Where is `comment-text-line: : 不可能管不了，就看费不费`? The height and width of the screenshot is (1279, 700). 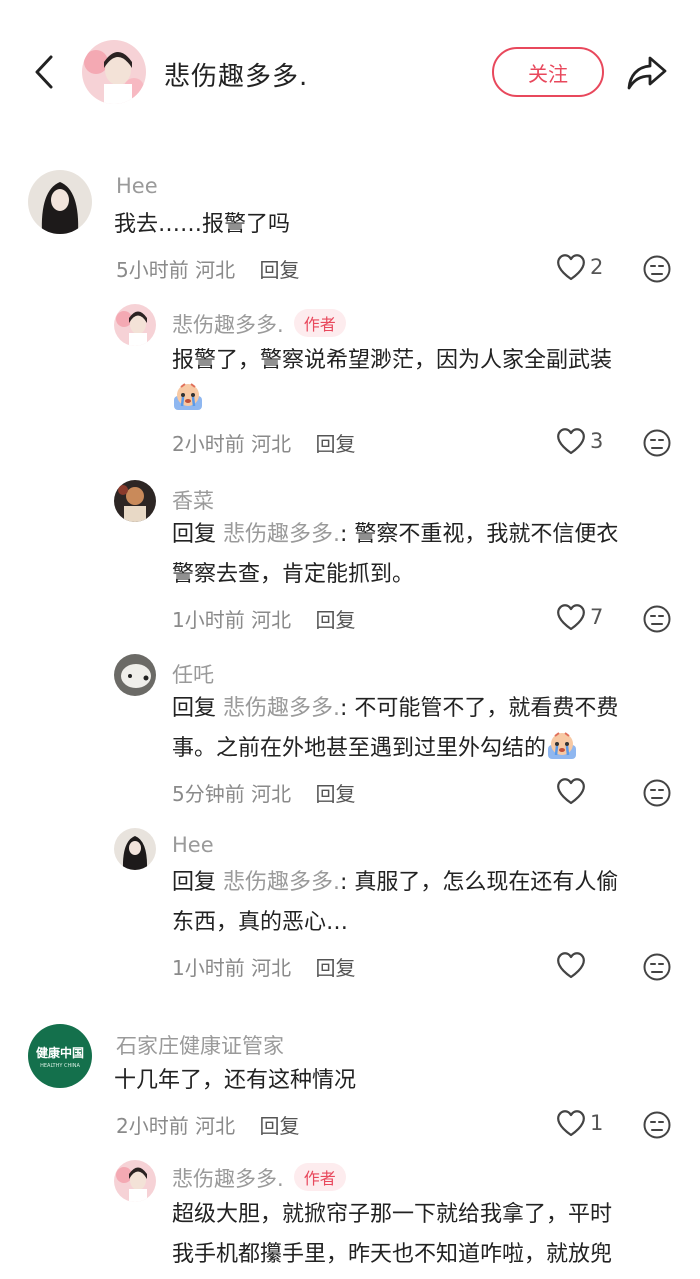 comment-text-line: : 不可能管不了，就看费不费 is located at coordinates (479, 708).